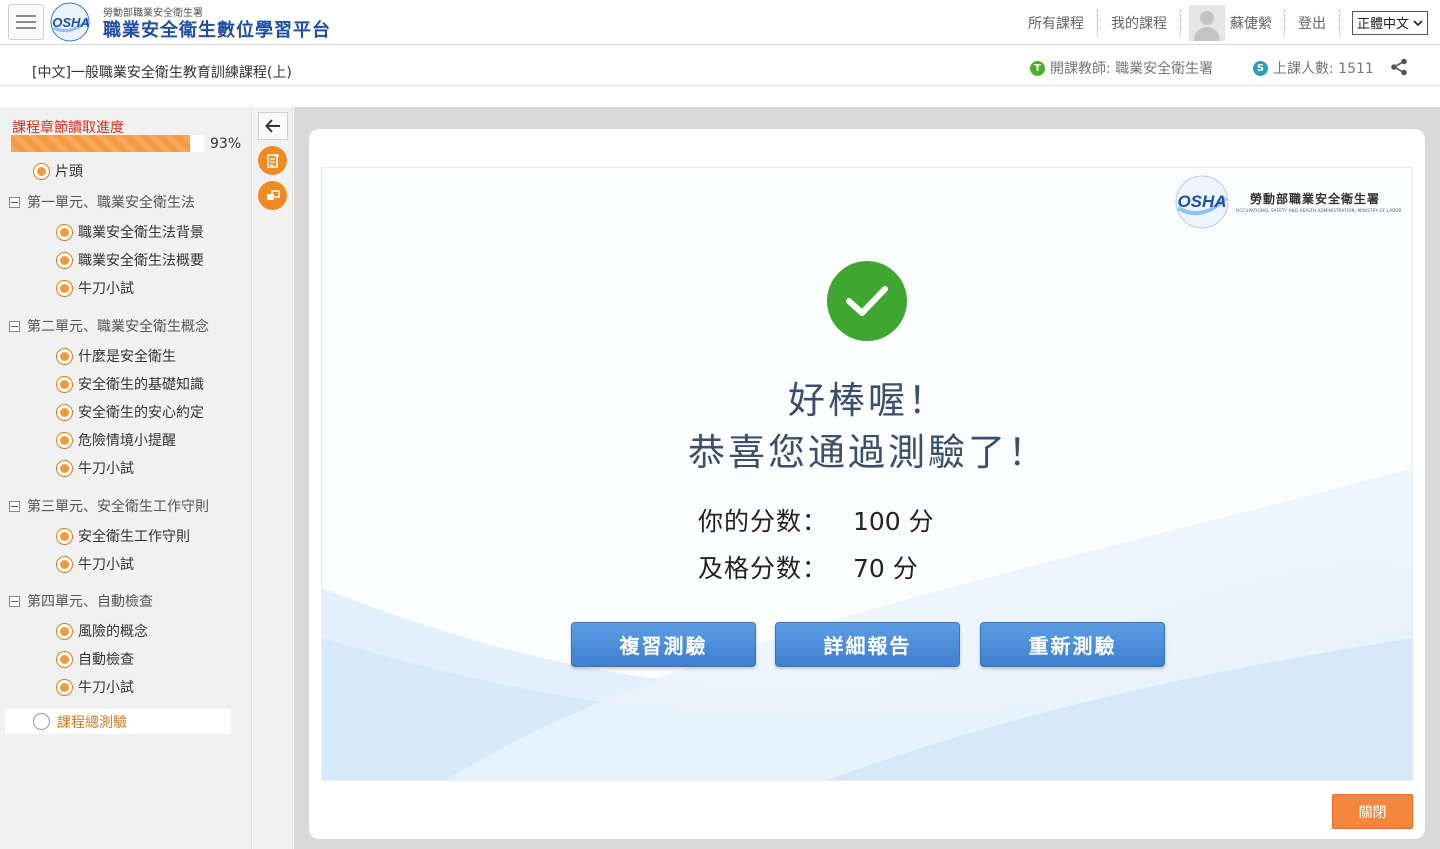  Describe the element at coordinates (1260, 68) in the screenshot. I see `students-icon: S` at that location.